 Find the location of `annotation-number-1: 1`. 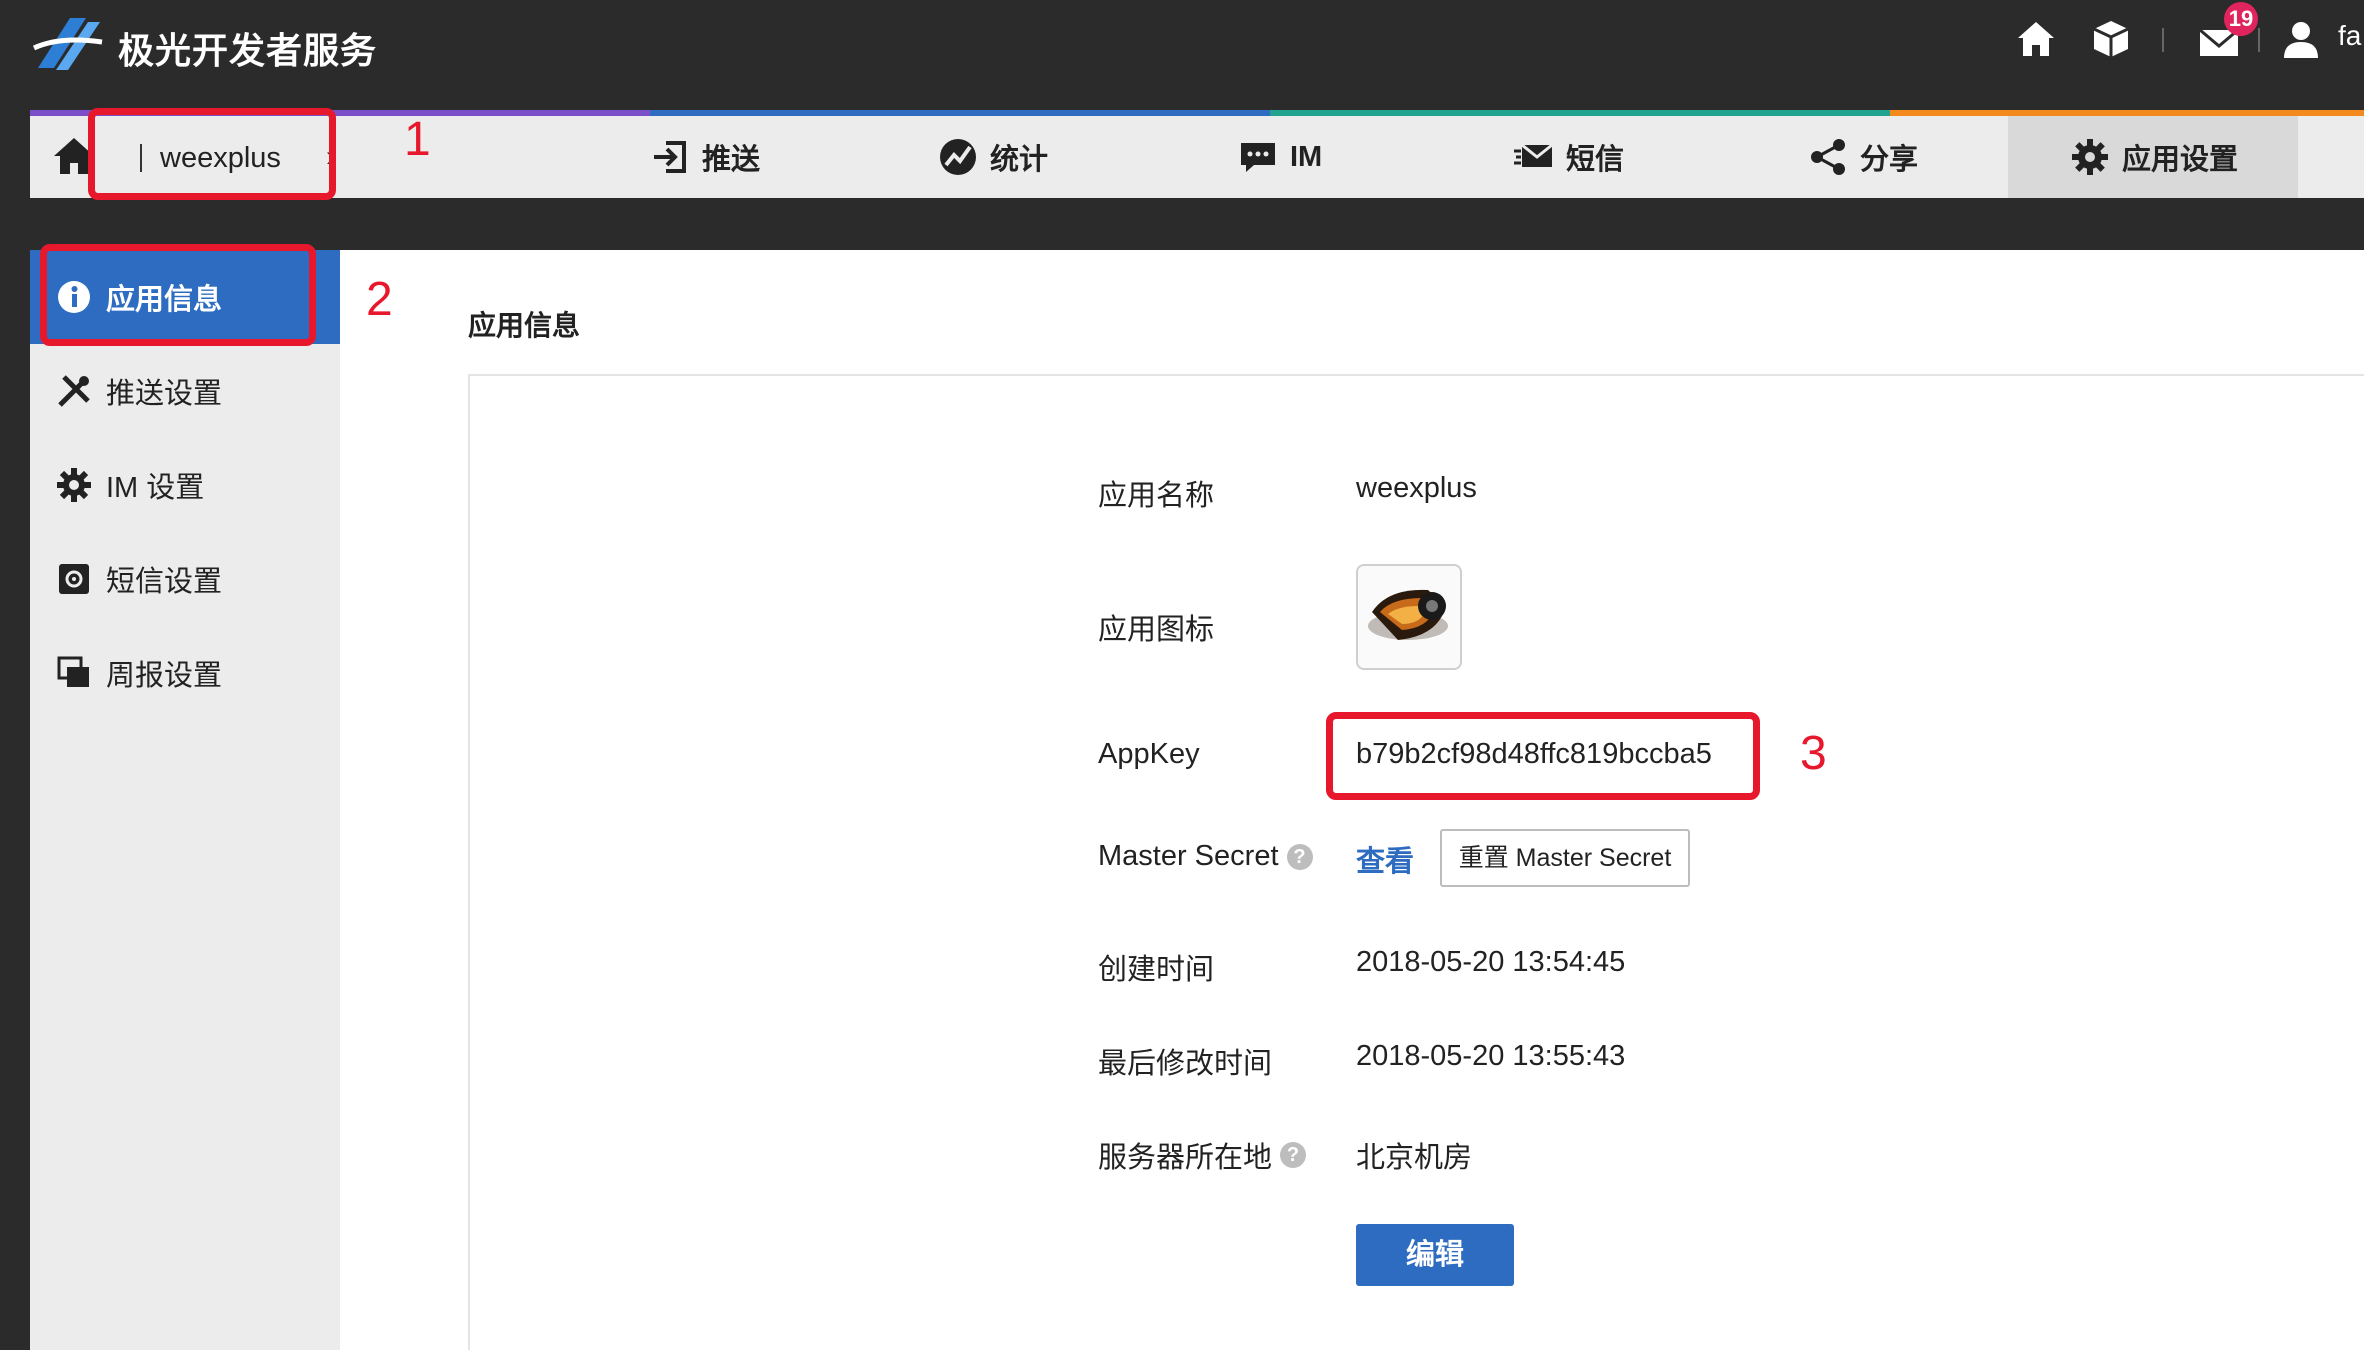

annotation-number-1: 1 is located at coordinates (417, 139).